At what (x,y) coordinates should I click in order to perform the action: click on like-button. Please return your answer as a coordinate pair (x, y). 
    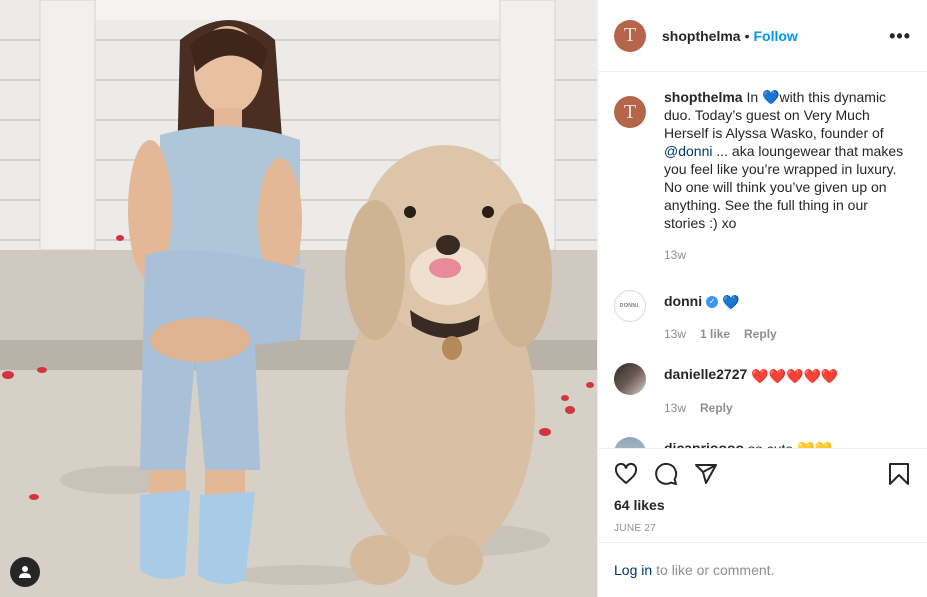
    Looking at the image, I should click on (626, 474).